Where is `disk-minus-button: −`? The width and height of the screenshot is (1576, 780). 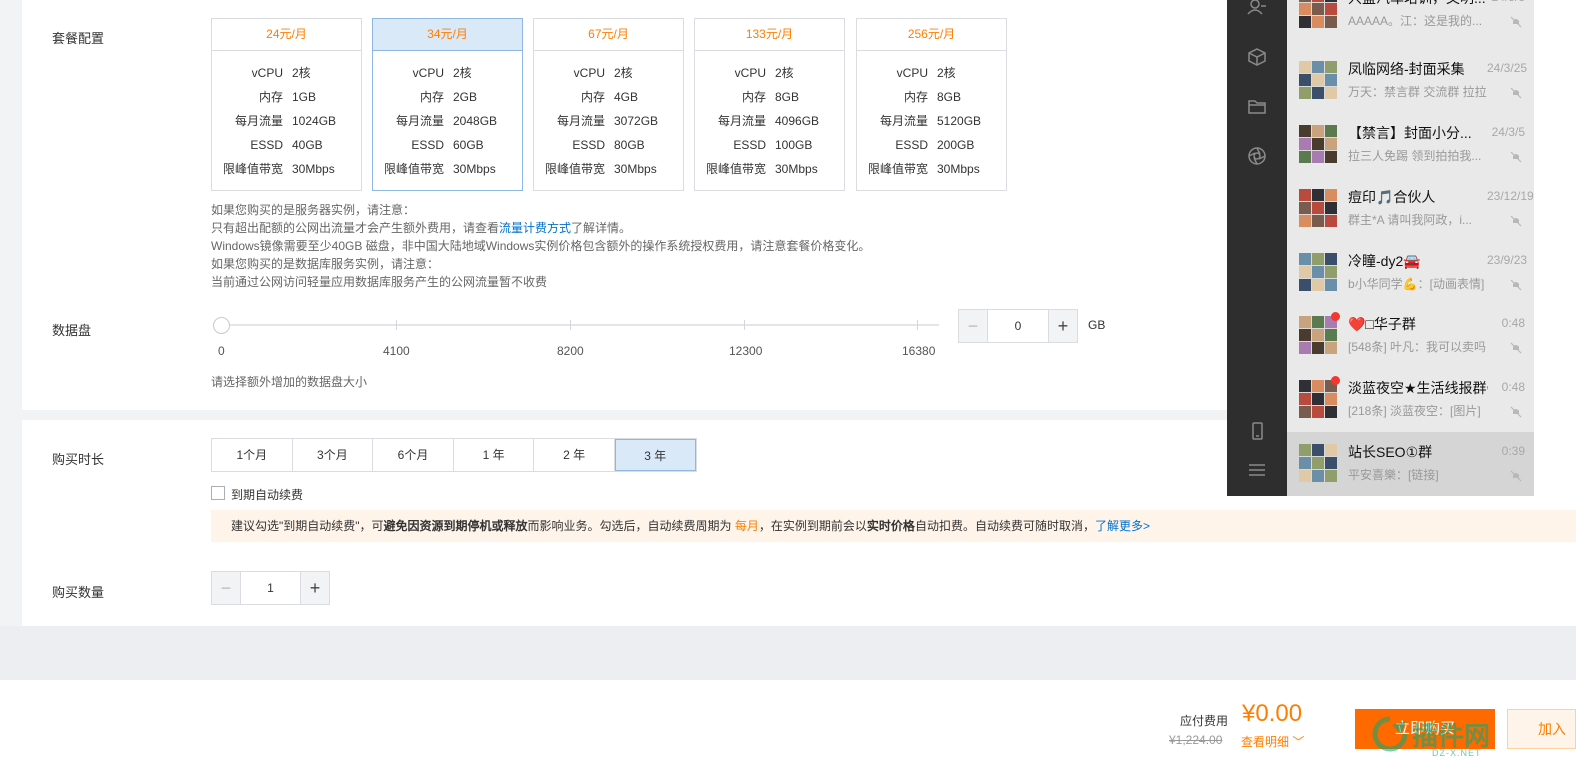 disk-minus-button: − is located at coordinates (973, 326).